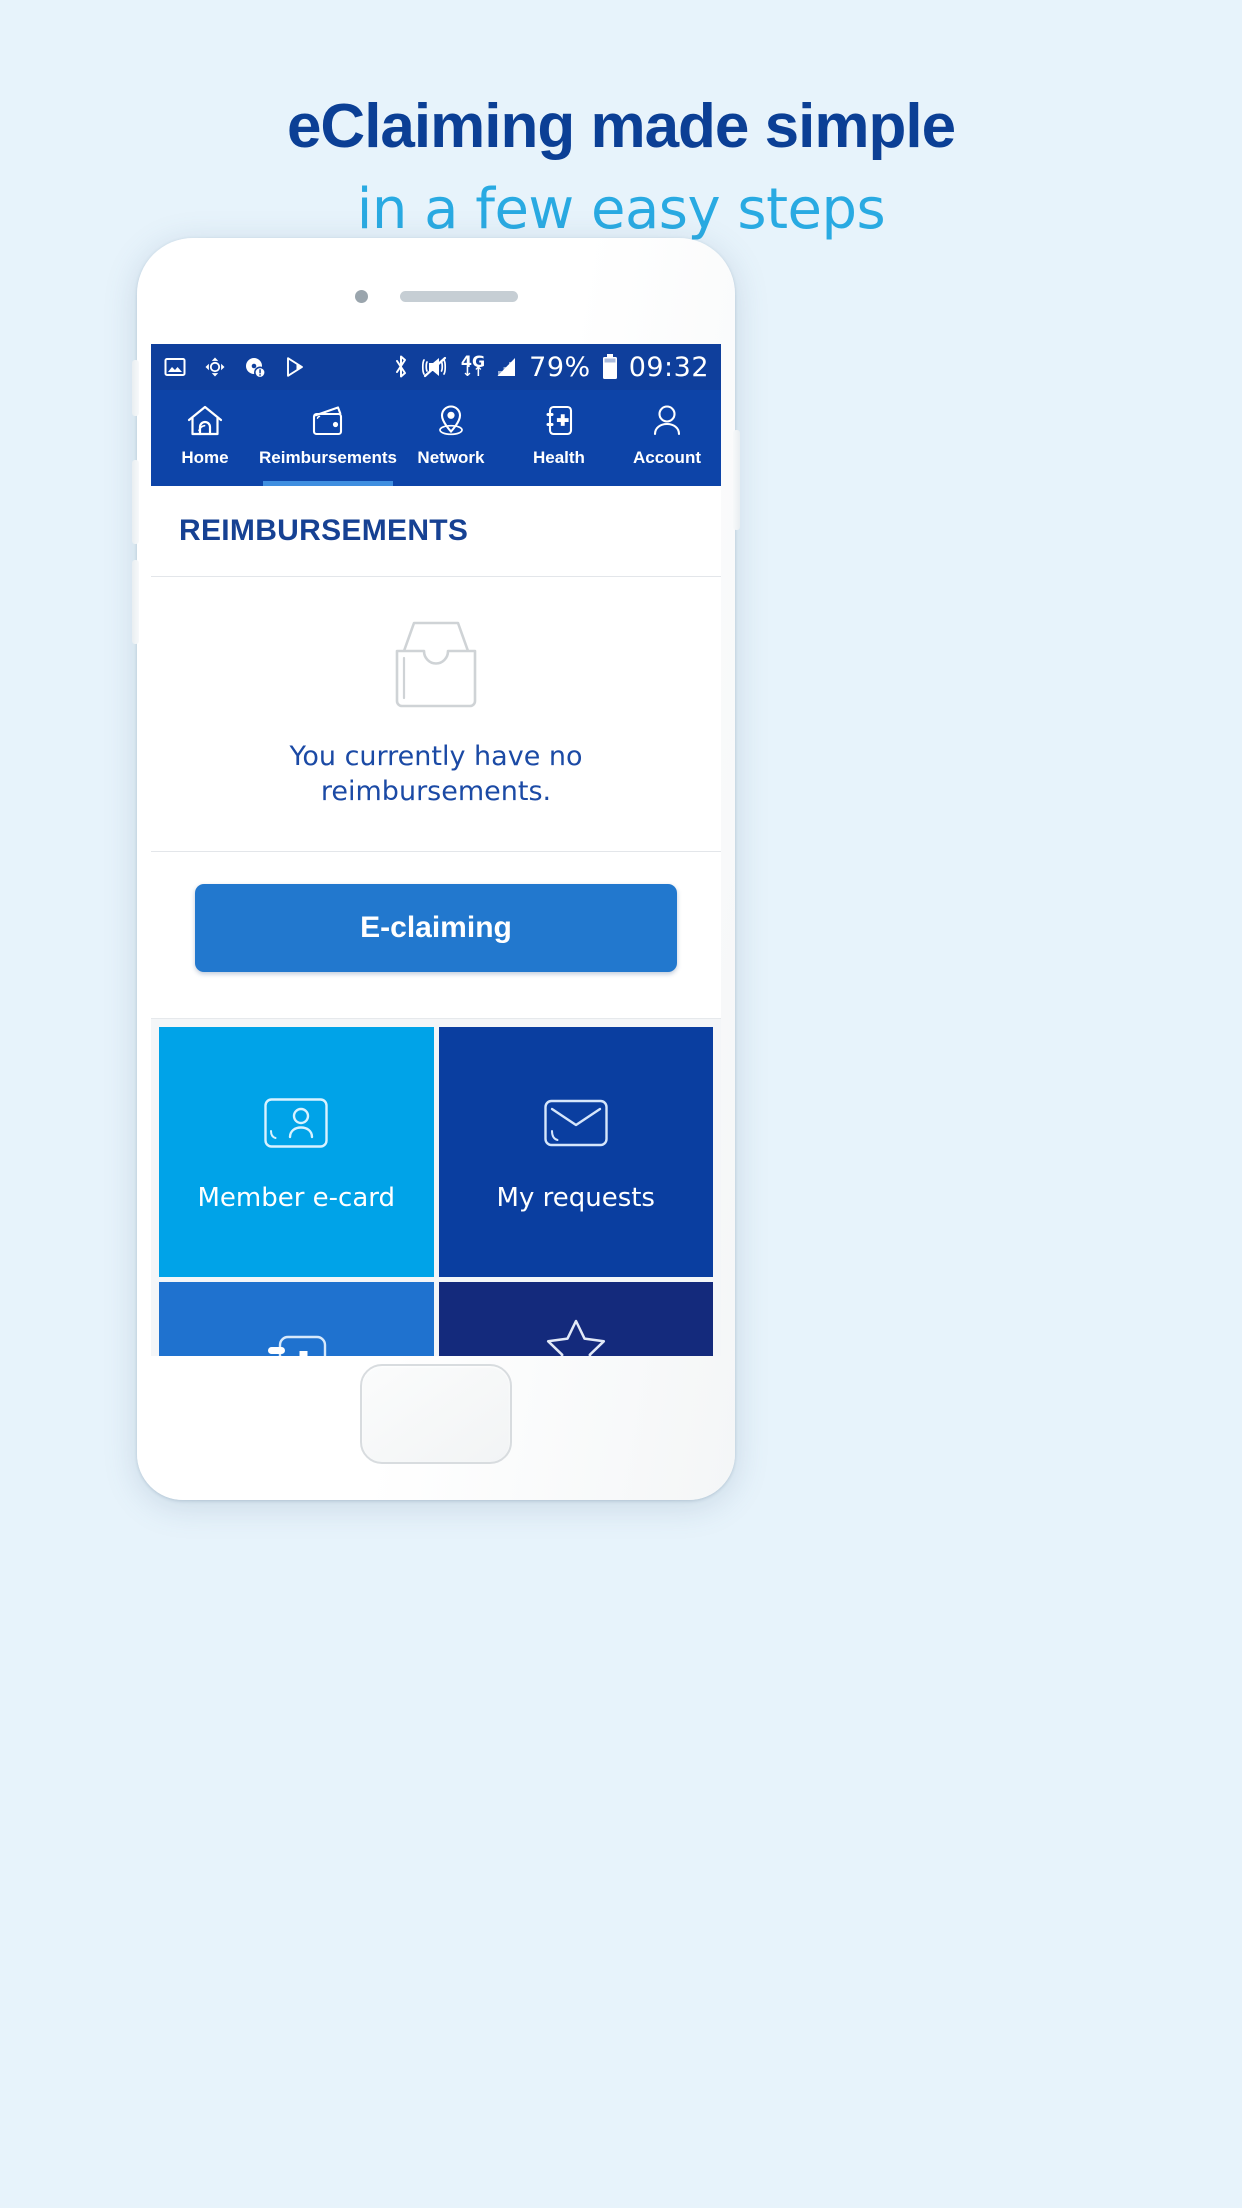 This screenshot has width=1242, height=2208. I want to click on empty-state-message: You currently have no reimbursements., so click(436, 774).